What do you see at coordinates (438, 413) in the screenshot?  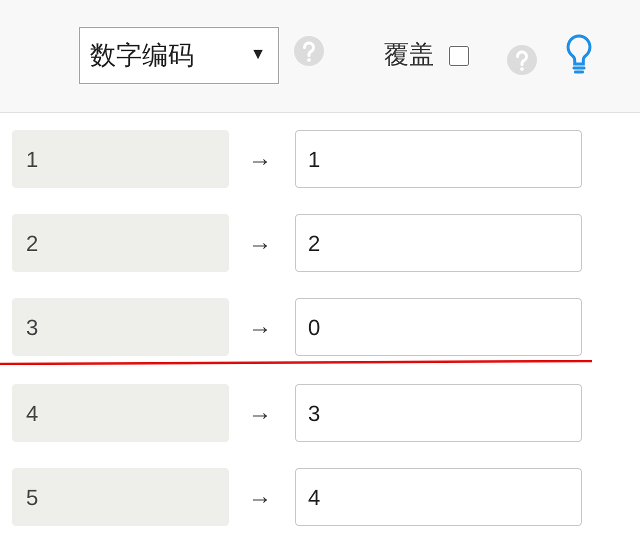 I see `target-field: 3` at bounding box center [438, 413].